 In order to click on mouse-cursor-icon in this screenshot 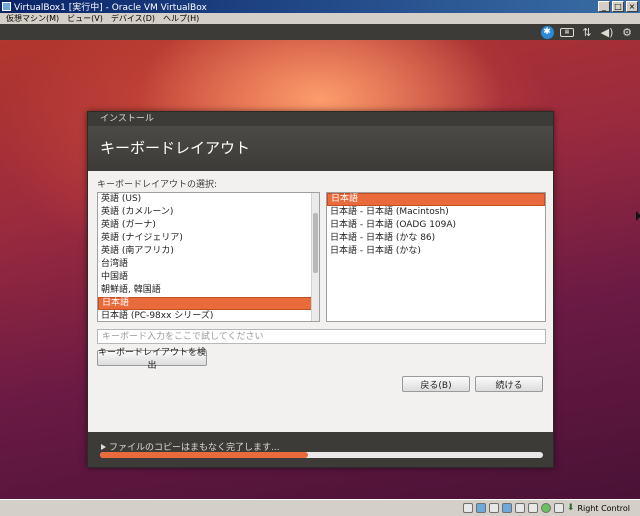, I will do `click(638, 216)`.